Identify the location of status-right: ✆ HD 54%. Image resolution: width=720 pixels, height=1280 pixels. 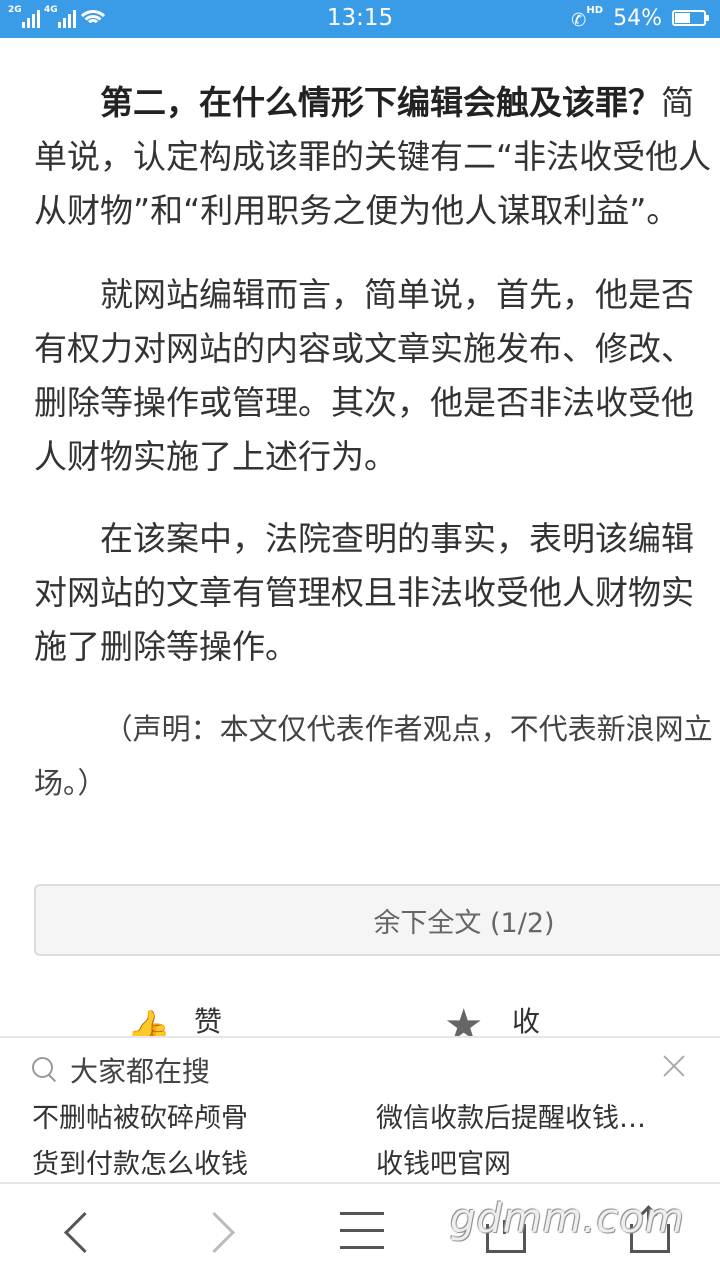
(640, 18).